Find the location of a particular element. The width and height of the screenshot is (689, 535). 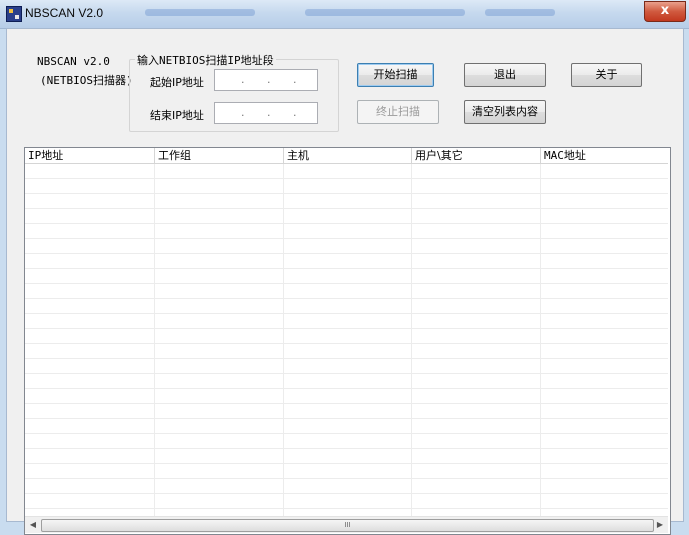

close-button: x is located at coordinates (665, 11).